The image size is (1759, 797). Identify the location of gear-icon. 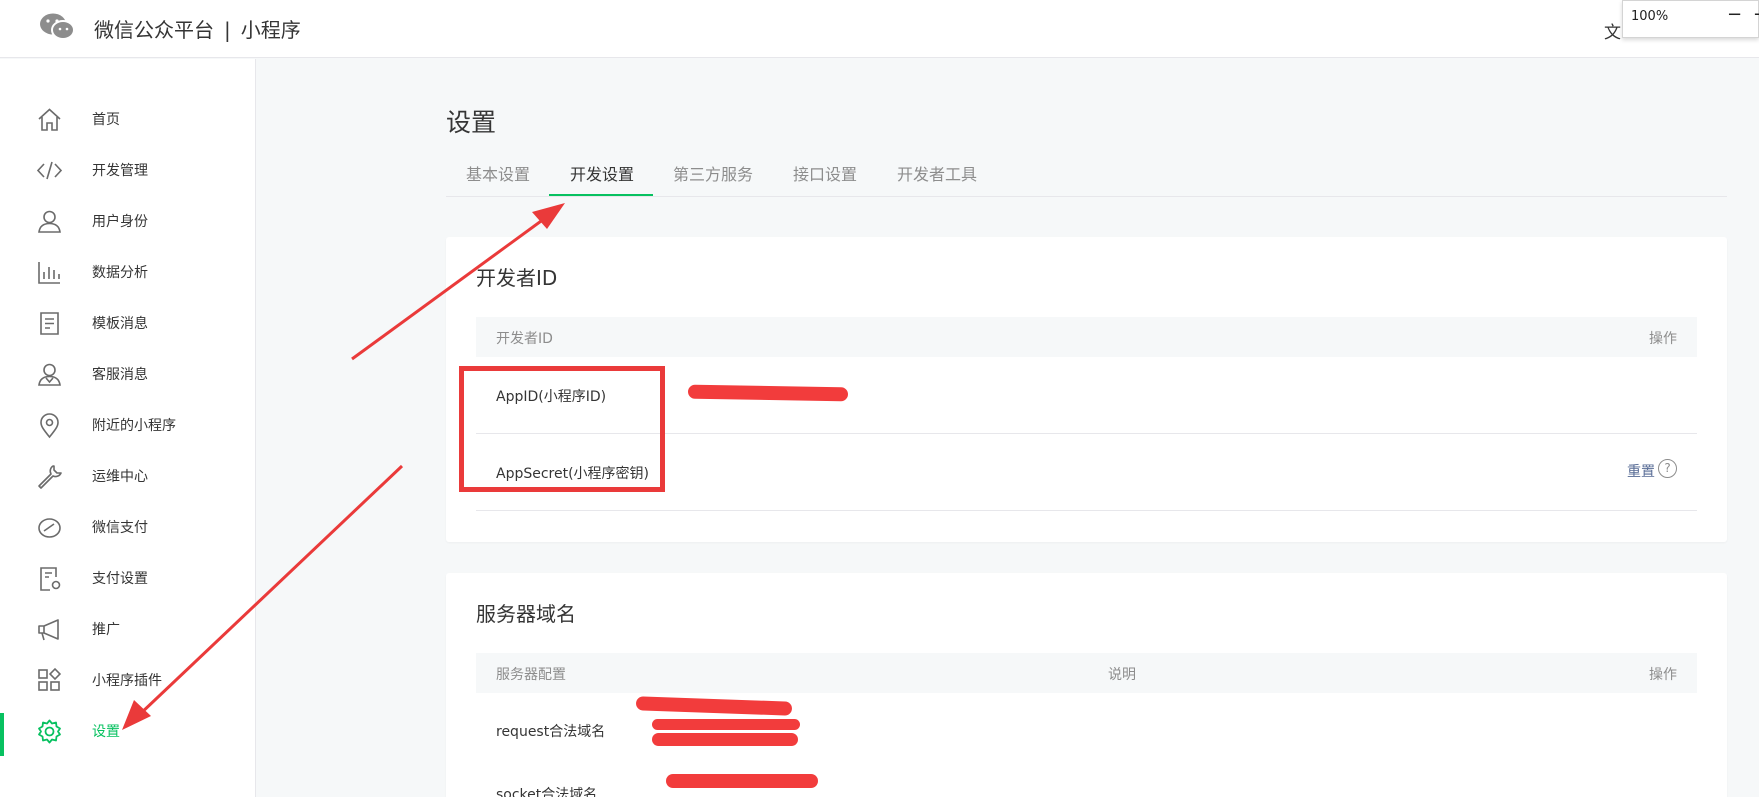
(49, 731).